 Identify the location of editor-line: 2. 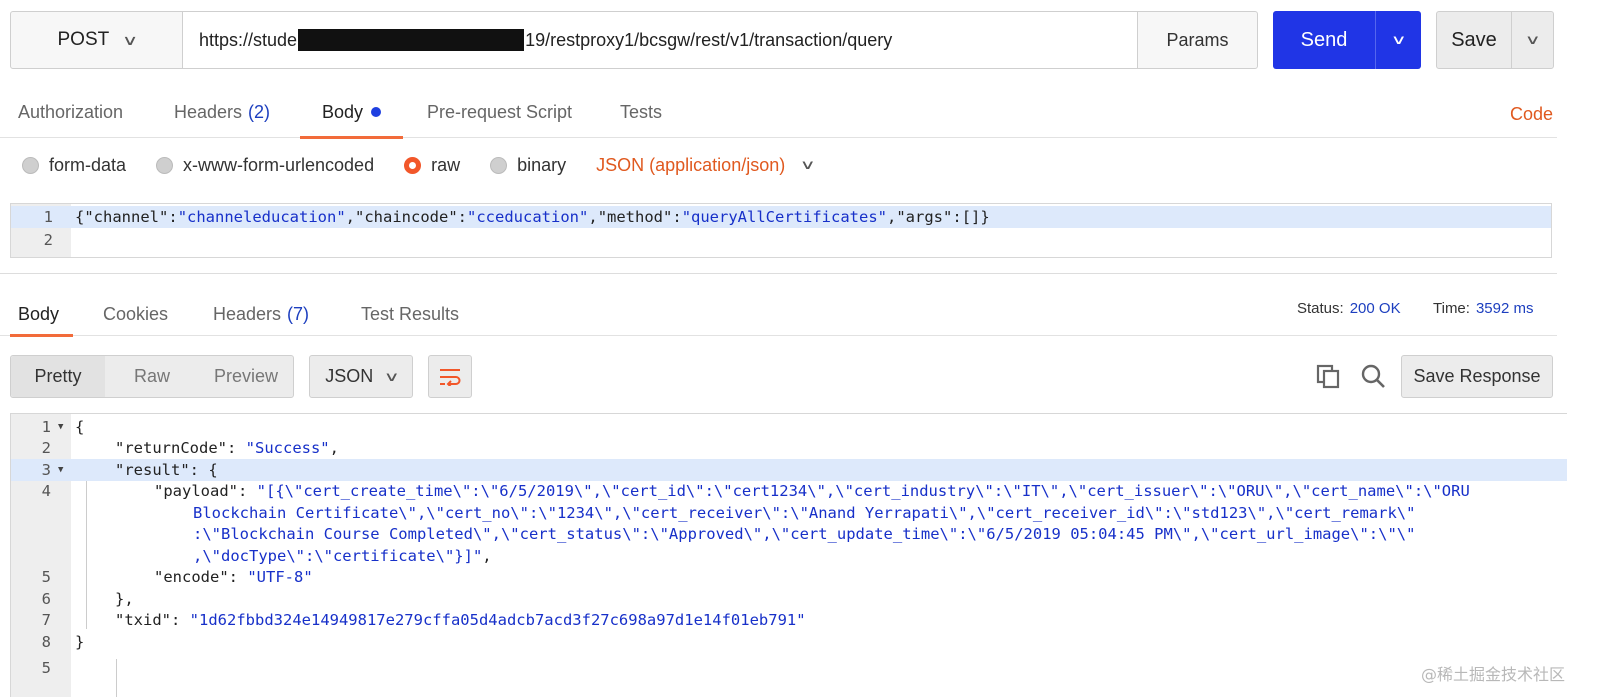
(781, 240).